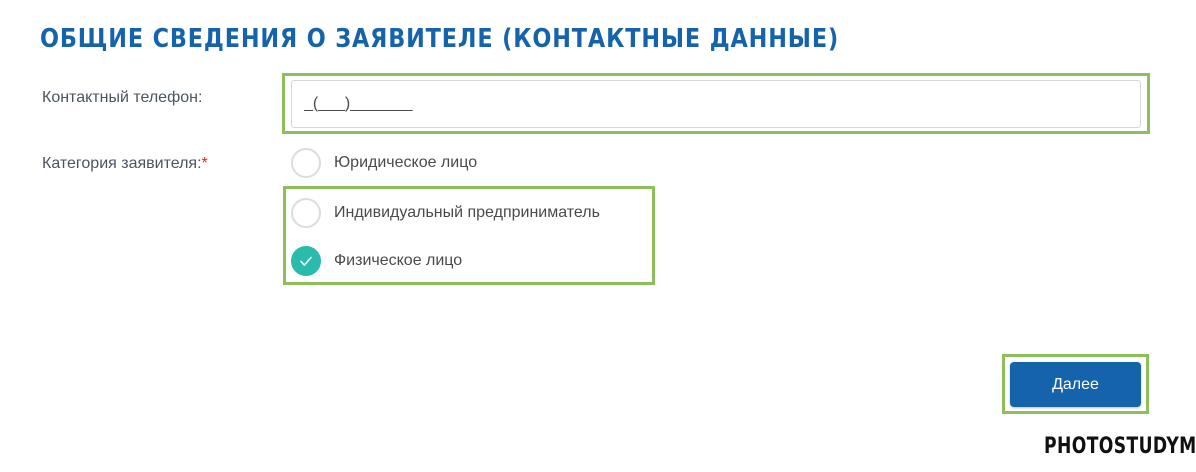  Describe the element at coordinates (1120, 446) in the screenshot. I see `watermark-logo: PHOTOSTUDYME` at that location.